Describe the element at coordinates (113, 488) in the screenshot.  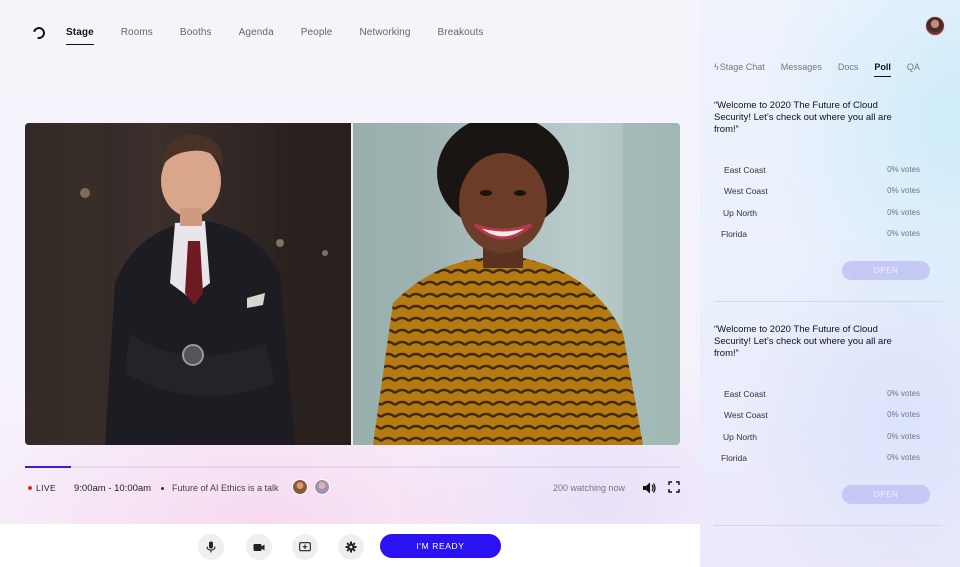
I see `session-time: 9:00am - 10:00am` at that location.